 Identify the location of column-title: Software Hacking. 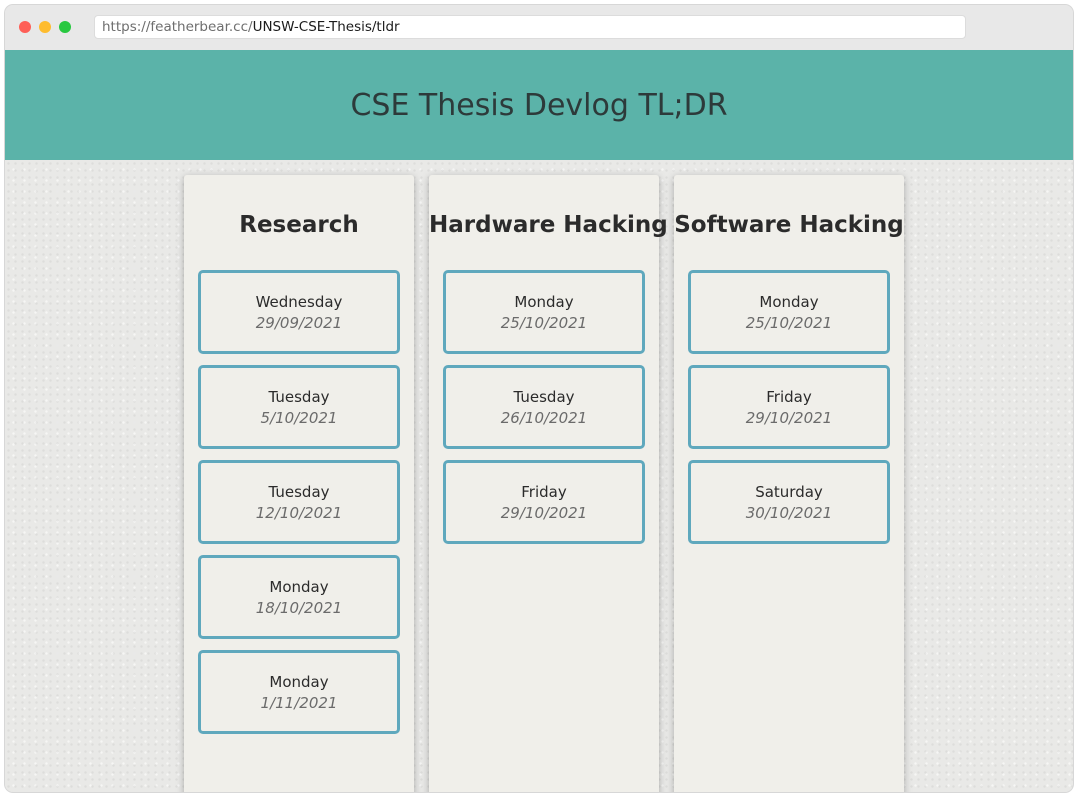
(789, 225).